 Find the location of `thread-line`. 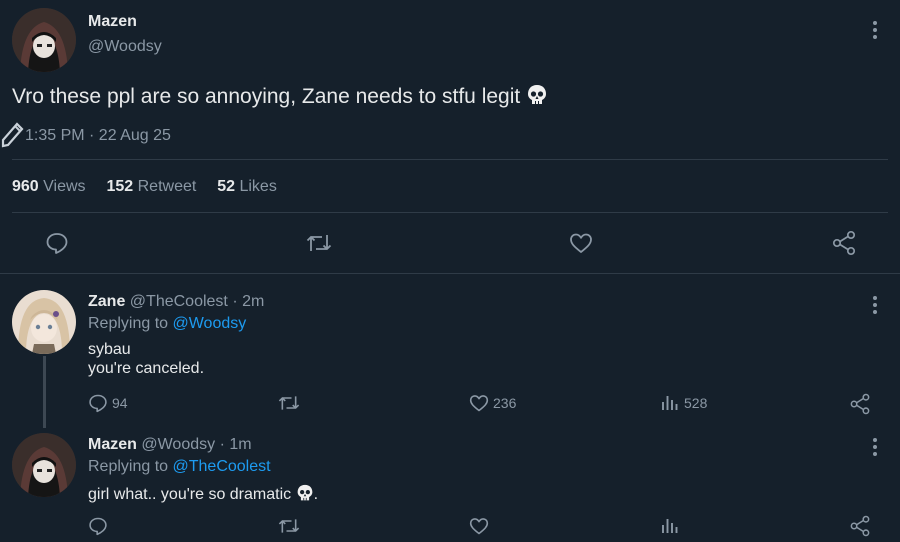

thread-line is located at coordinates (44, 392).